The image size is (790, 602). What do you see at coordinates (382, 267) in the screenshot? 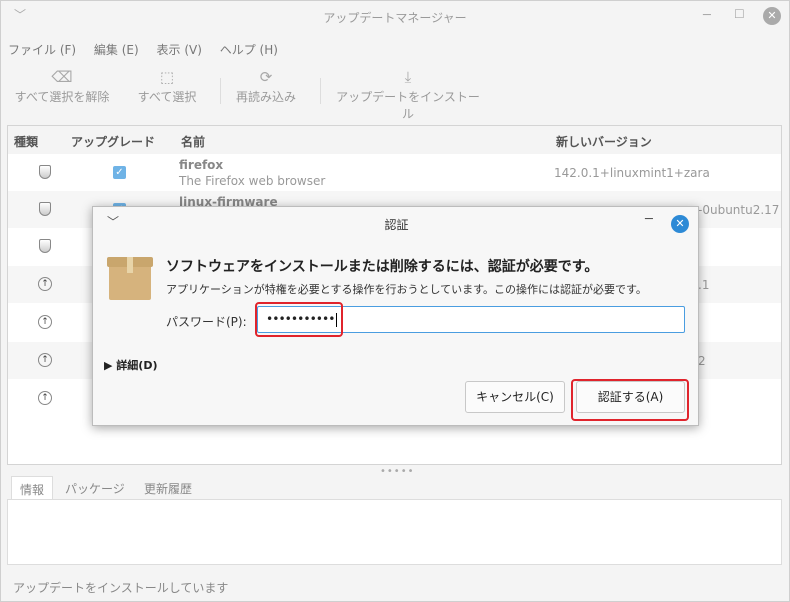
I see `dialog-heading: ソフトウェアをインストールまたは削除するには、認証が必要です。` at bounding box center [382, 267].